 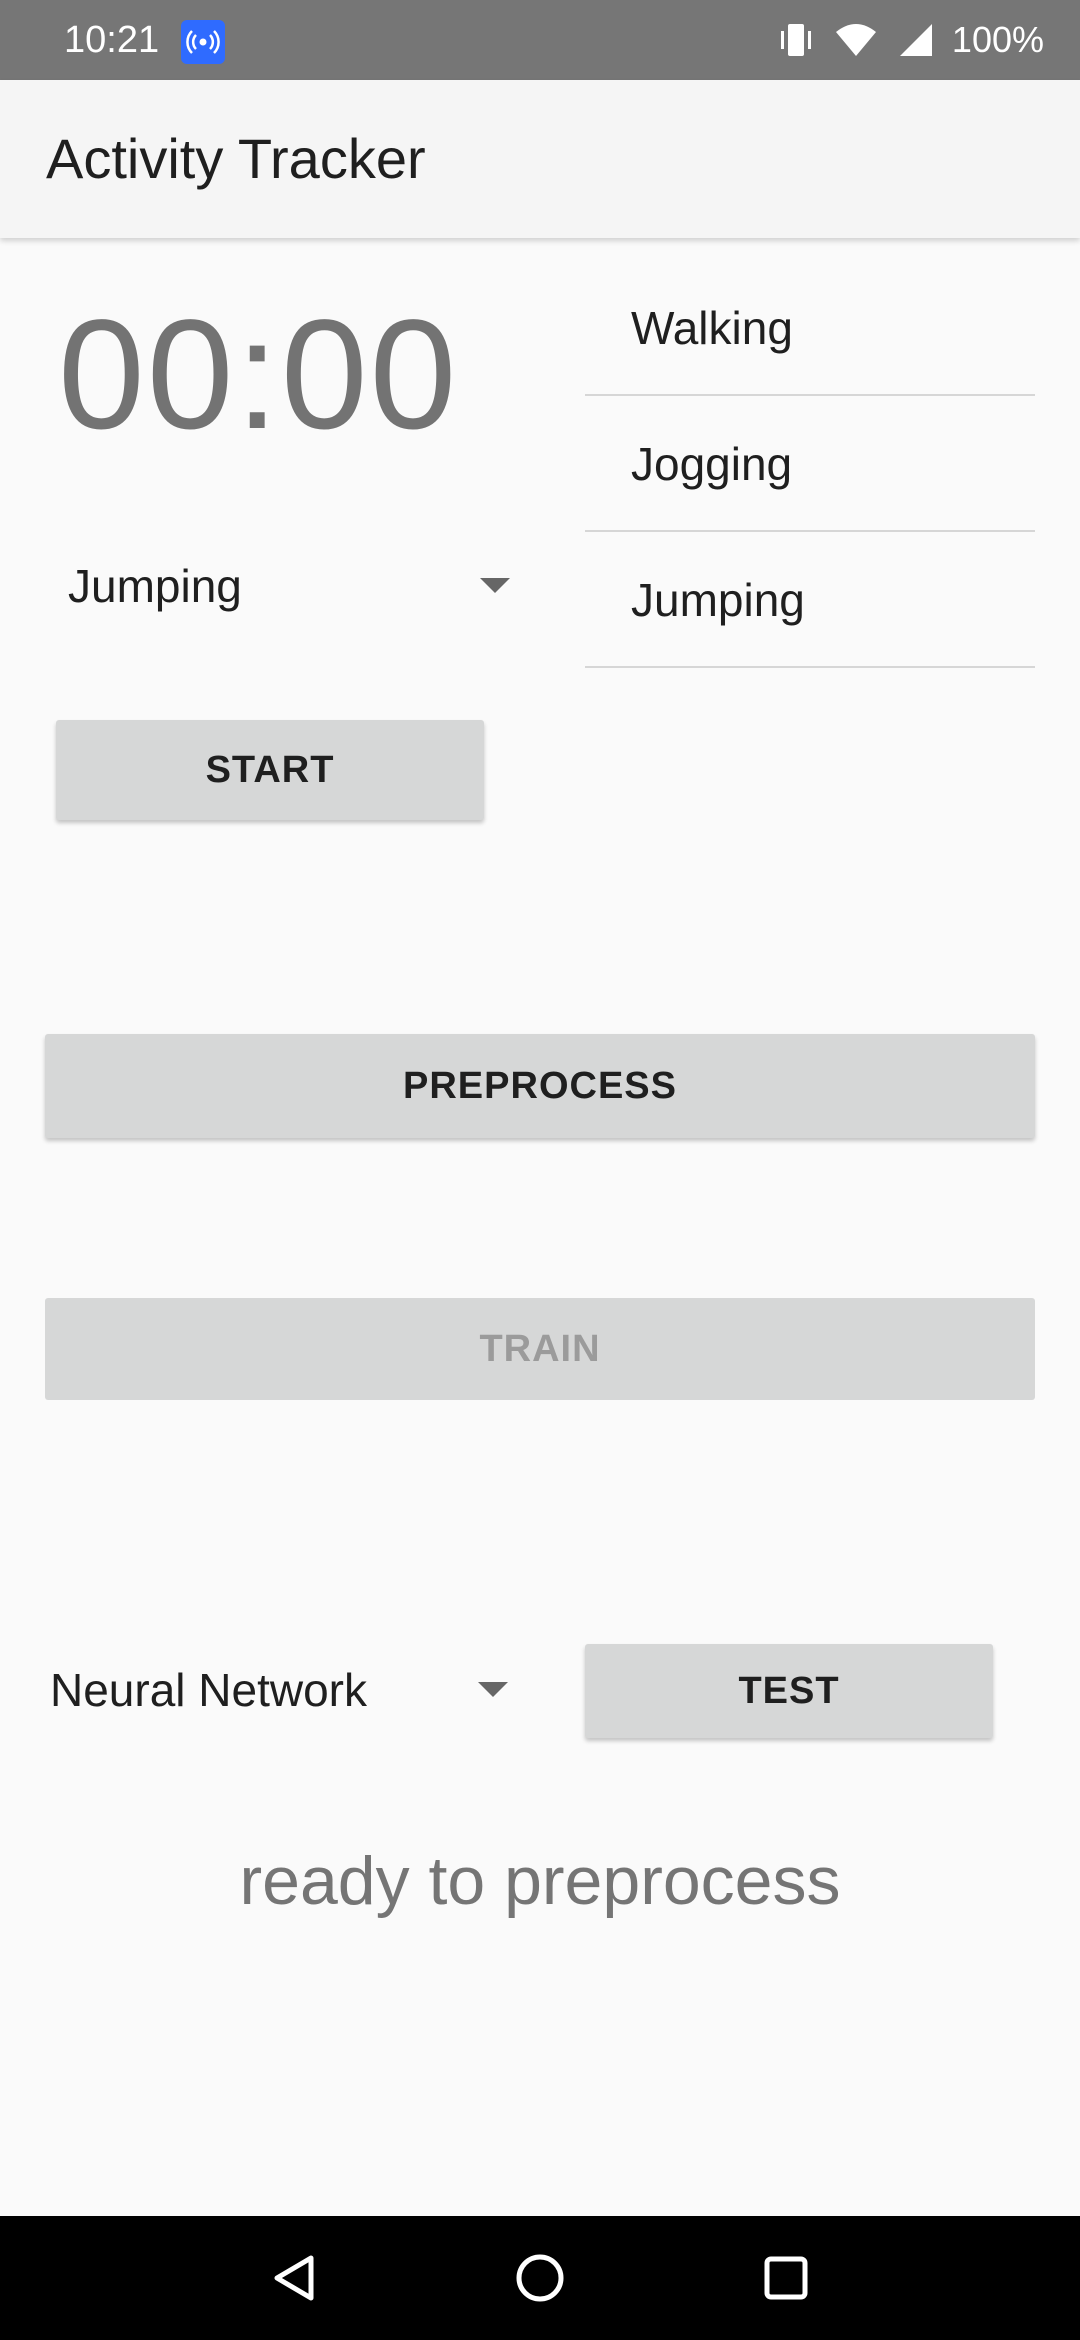 I want to click on status-icons: 100%, so click(x=901, y=40).